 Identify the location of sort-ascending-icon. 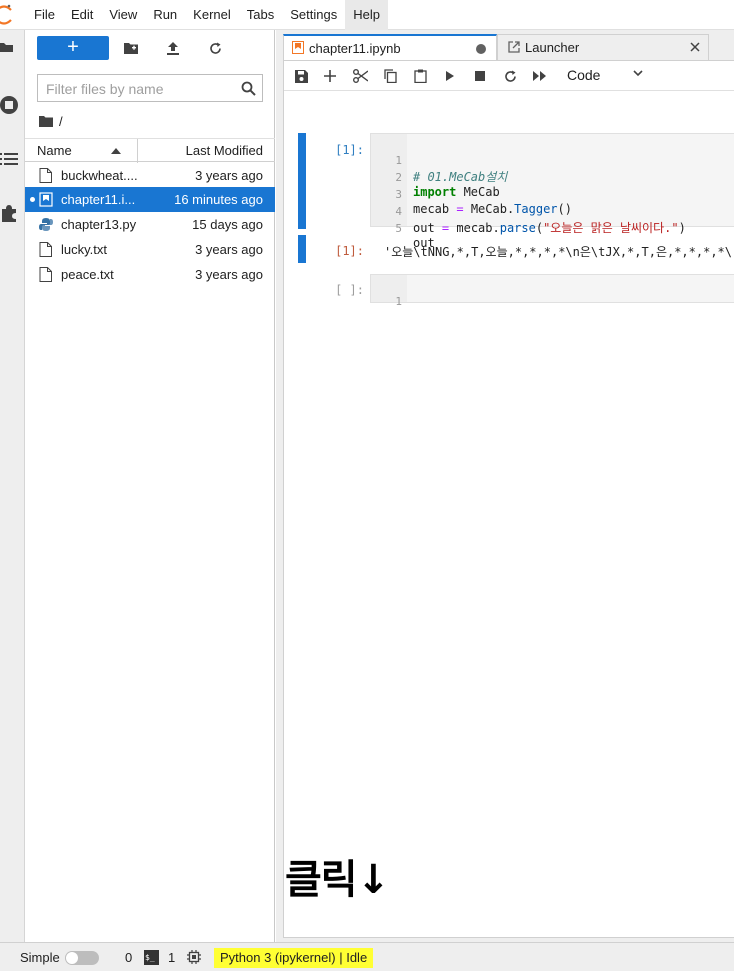
(116, 151).